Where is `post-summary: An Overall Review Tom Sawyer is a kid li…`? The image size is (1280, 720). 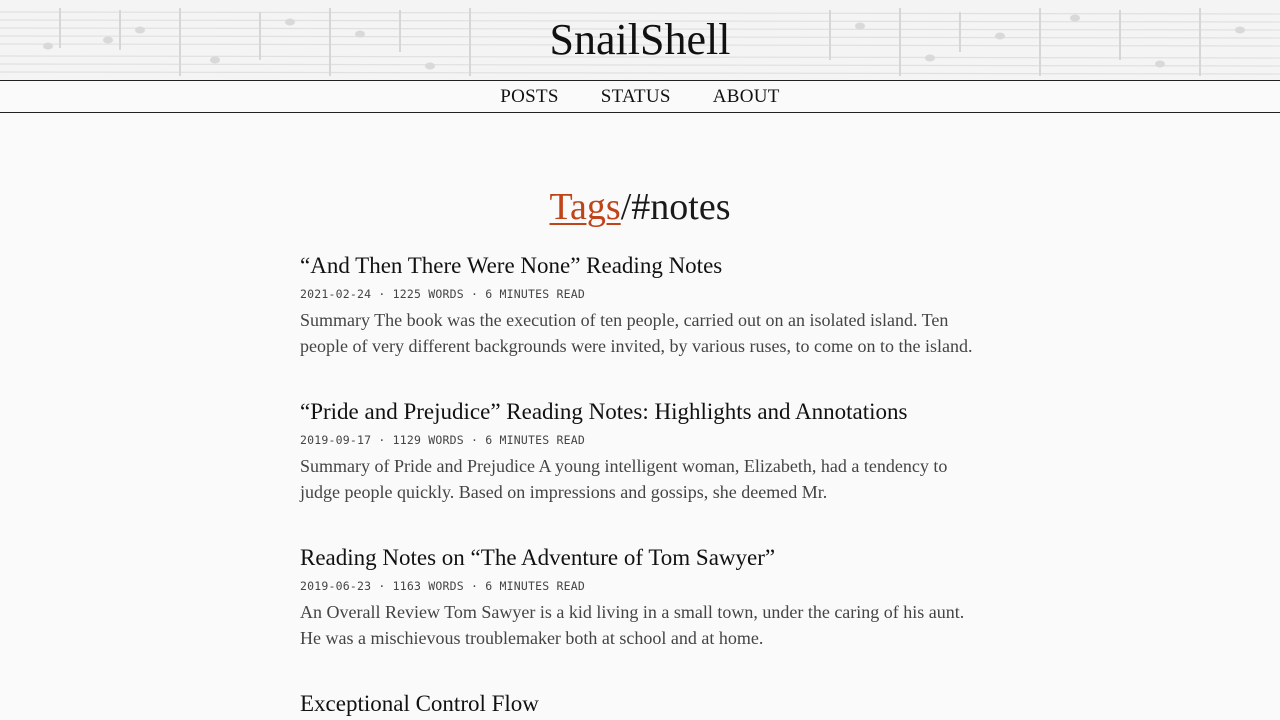 post-summary: An Overall Review Tom Sawyer is a kid li… is located at coordinates (632, 625).